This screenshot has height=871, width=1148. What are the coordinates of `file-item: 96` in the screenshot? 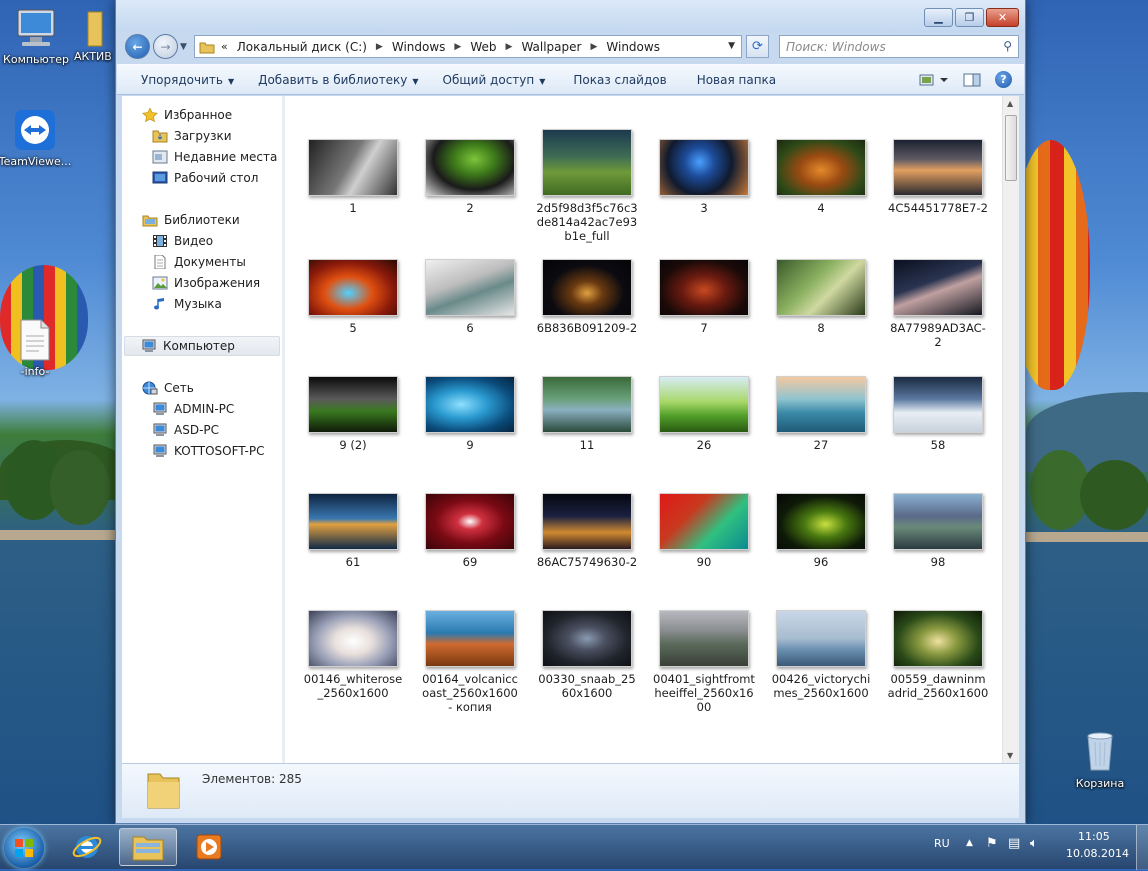 It's located at (821, 540).